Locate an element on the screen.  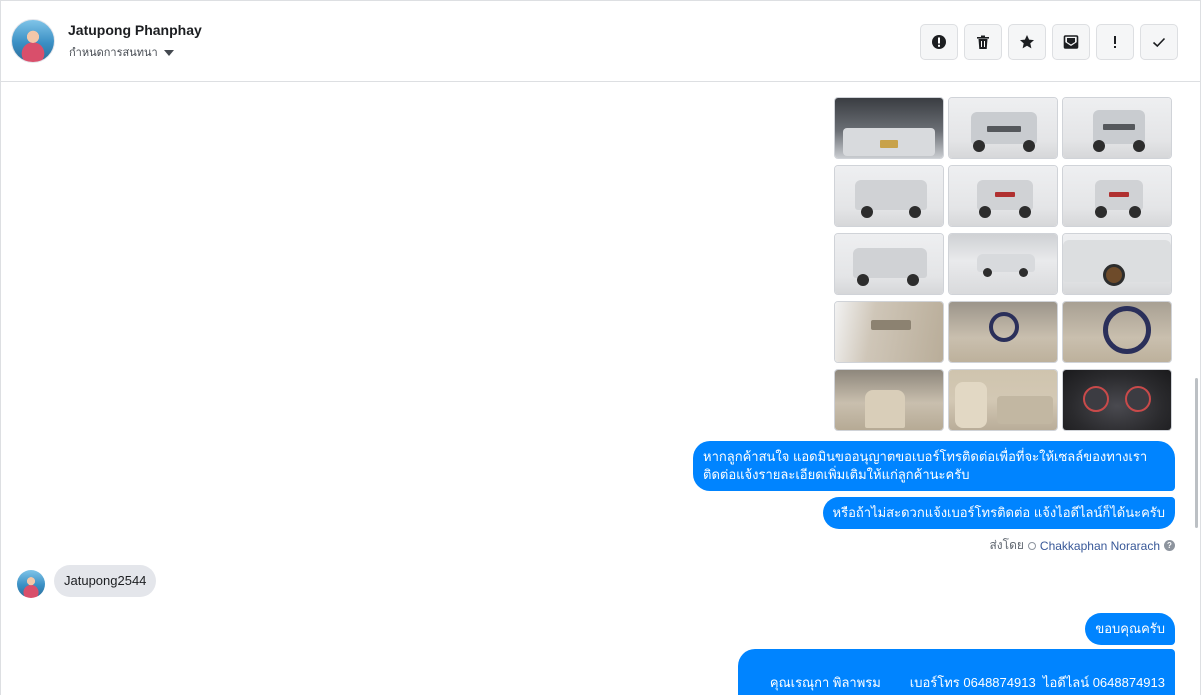
chevron-down-icon is located at coordinates (168, 53).